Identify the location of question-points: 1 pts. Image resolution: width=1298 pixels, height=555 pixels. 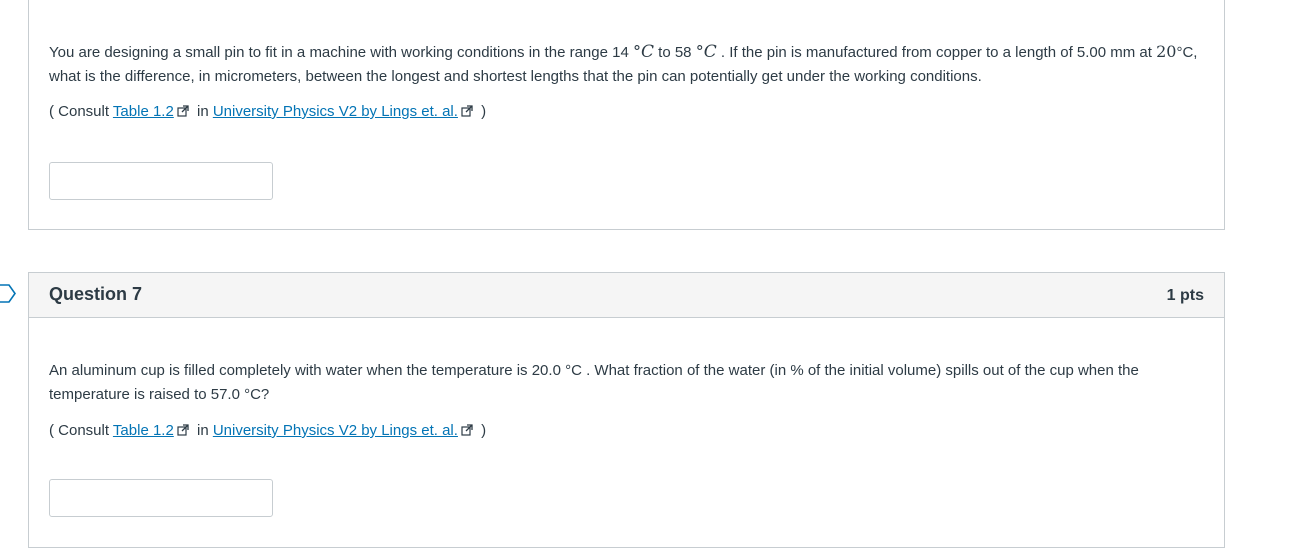
(1185, 295).